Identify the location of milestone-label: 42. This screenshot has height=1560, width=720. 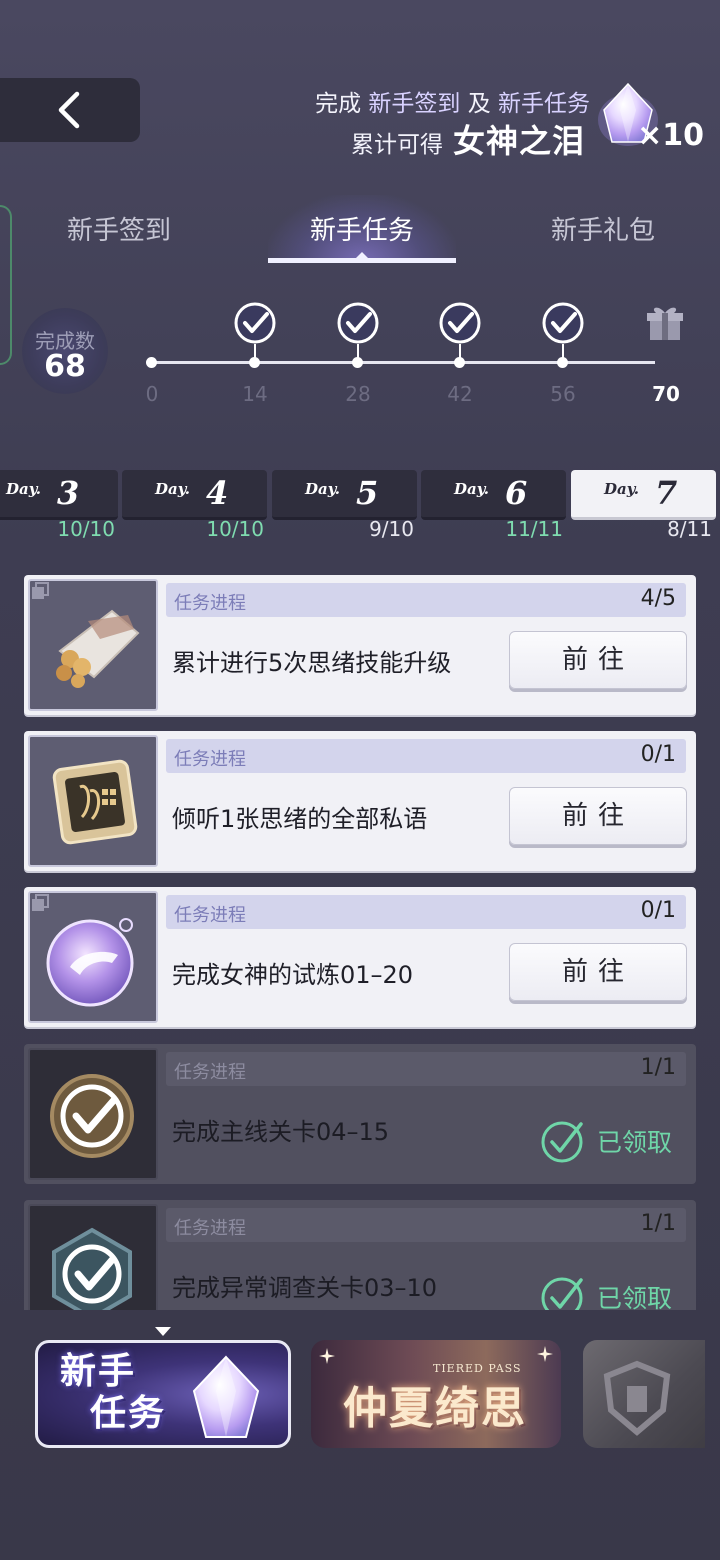
(460, 394).